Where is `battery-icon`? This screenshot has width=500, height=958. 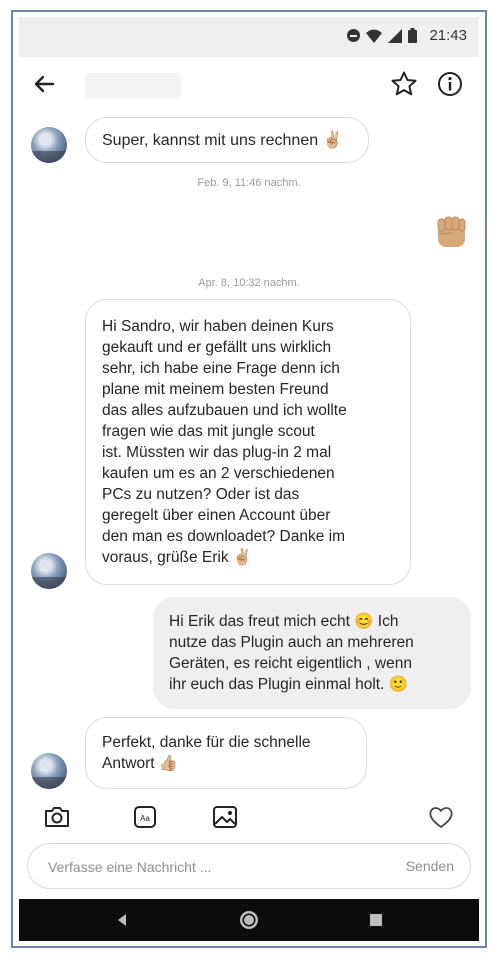 battery-icon is located at coordinates (413, 35).